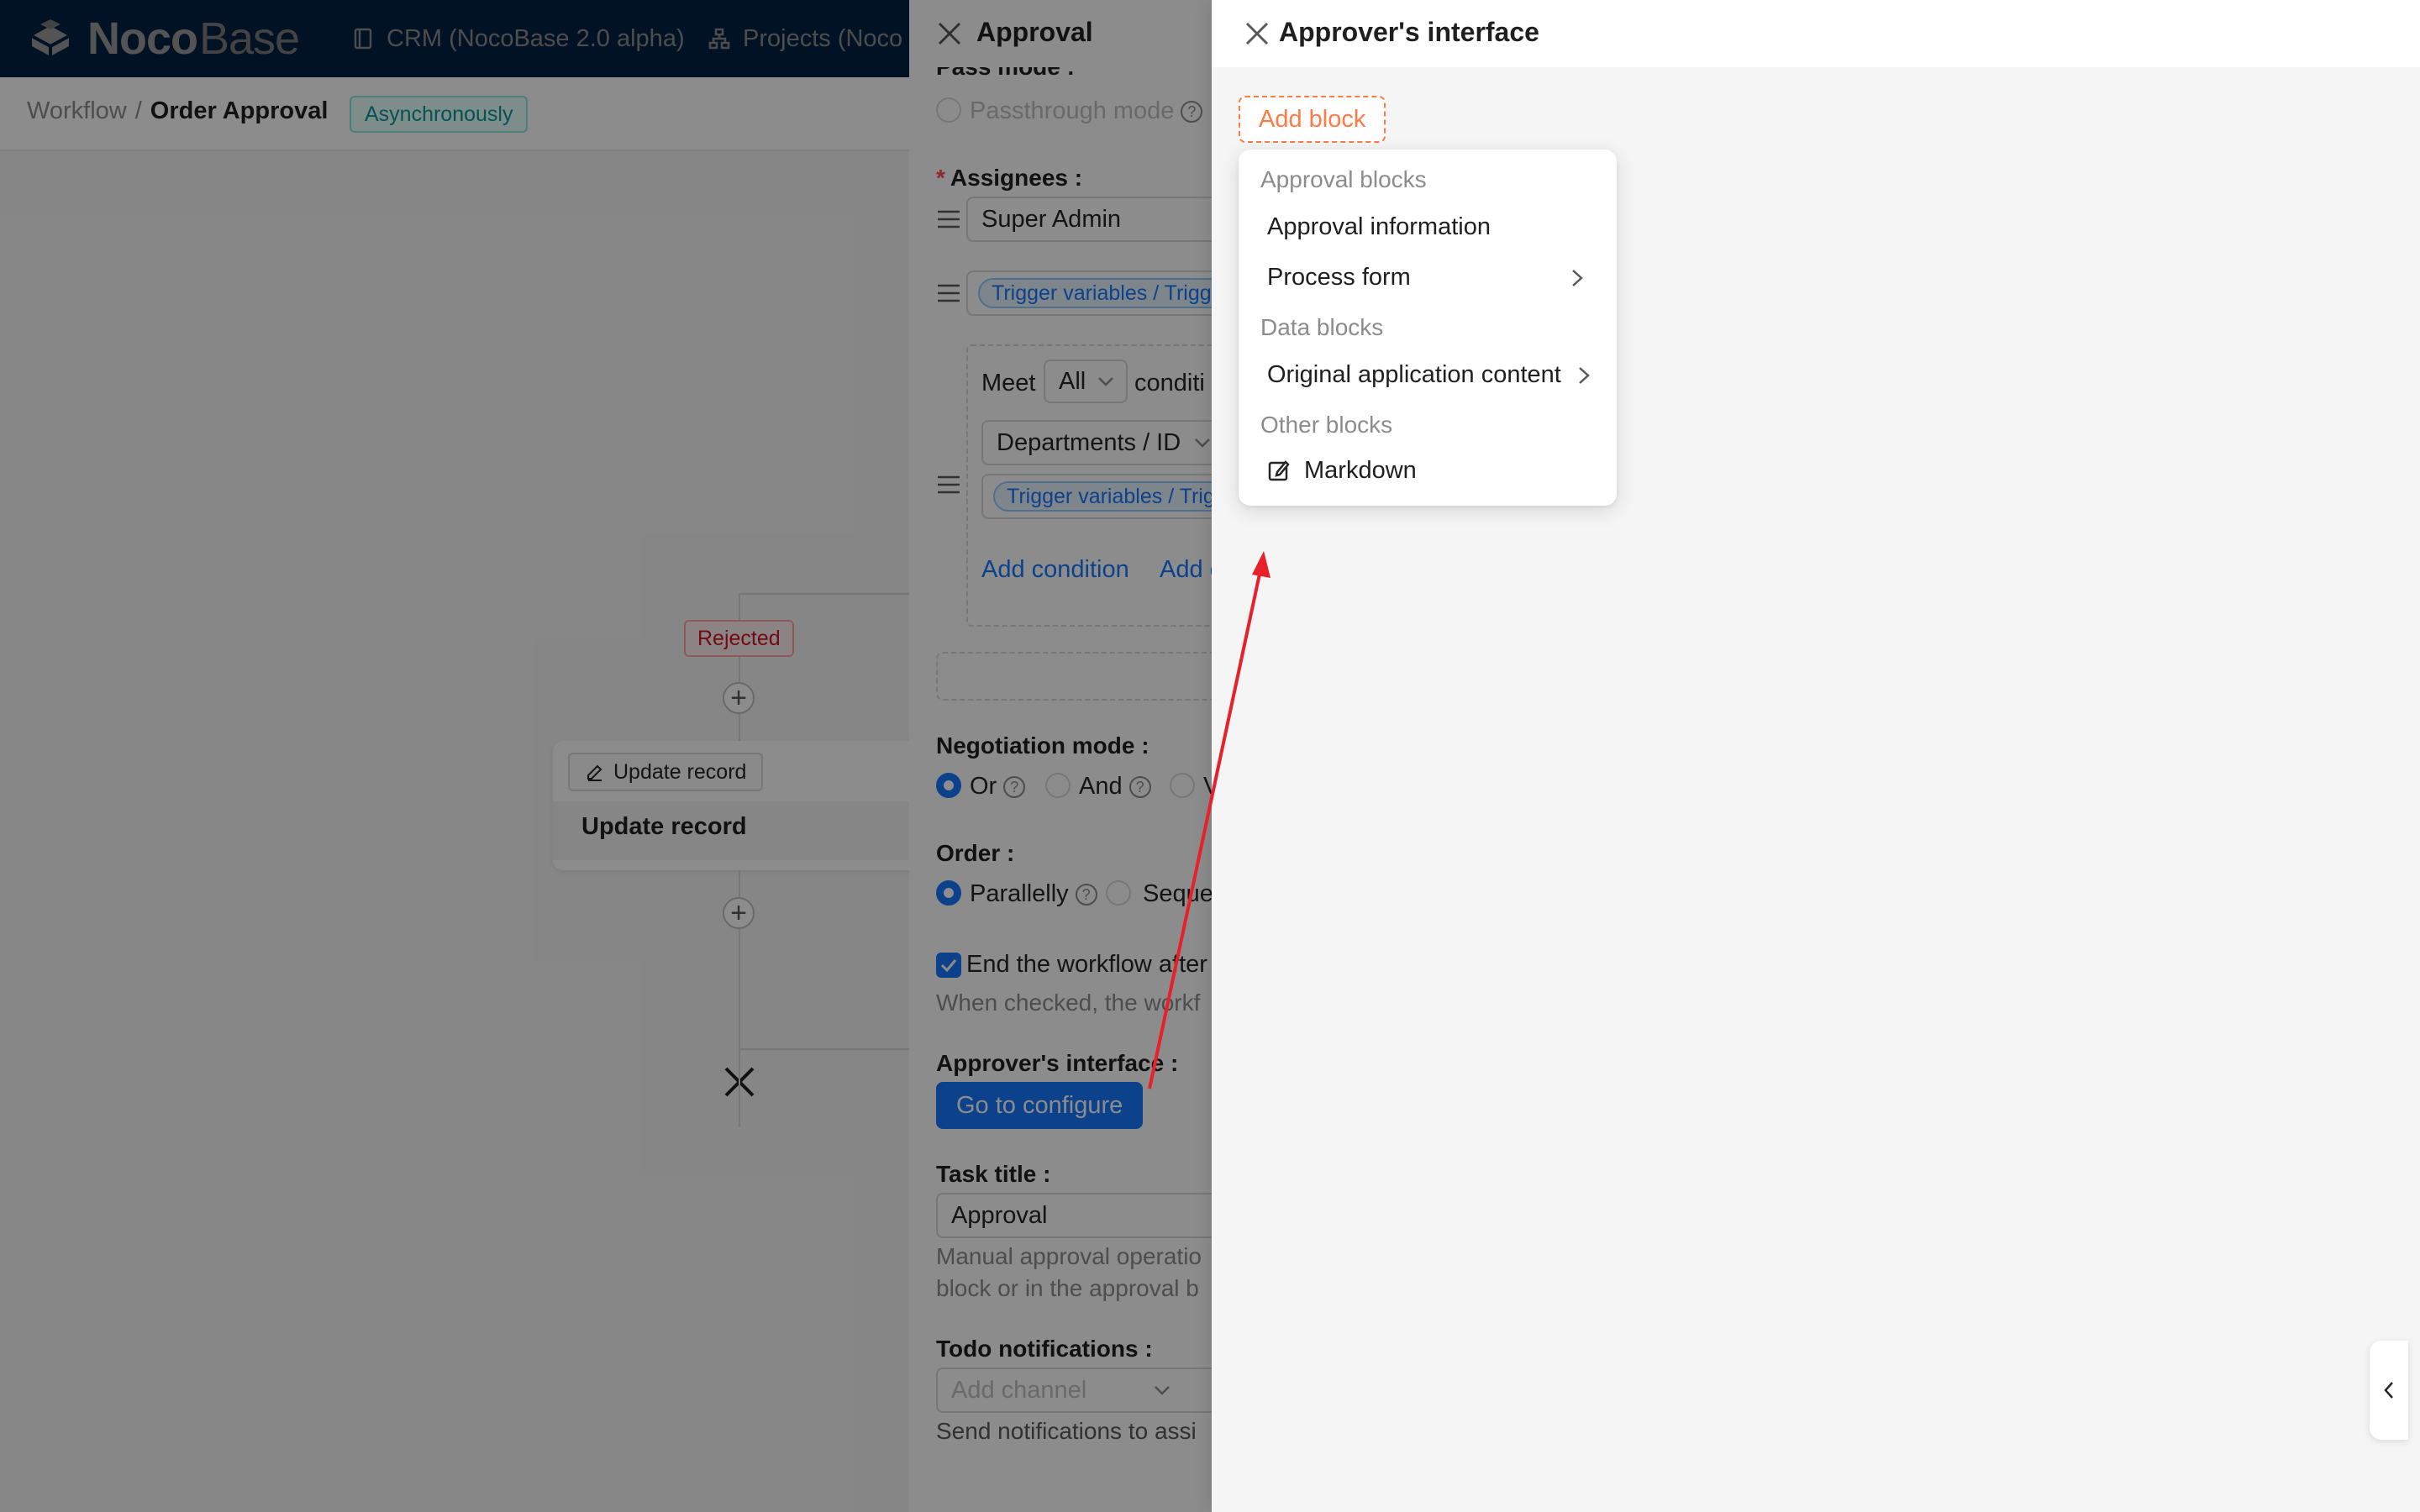 Image resolution: width=2420 pixels, height=1512 pixels. Describe the element at coordinates (1360, 470) in the screenshot. I see `menu-item-label: Markdown` at that location.